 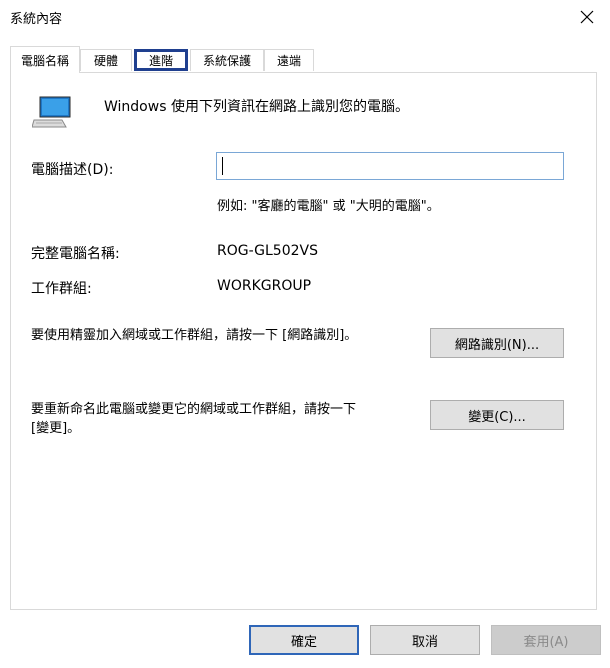 I want to click on rename-text: 要重新命名此電腦或變更它的網域或工作群組，請按一下 [變更]。, so click(x=194, y=419).